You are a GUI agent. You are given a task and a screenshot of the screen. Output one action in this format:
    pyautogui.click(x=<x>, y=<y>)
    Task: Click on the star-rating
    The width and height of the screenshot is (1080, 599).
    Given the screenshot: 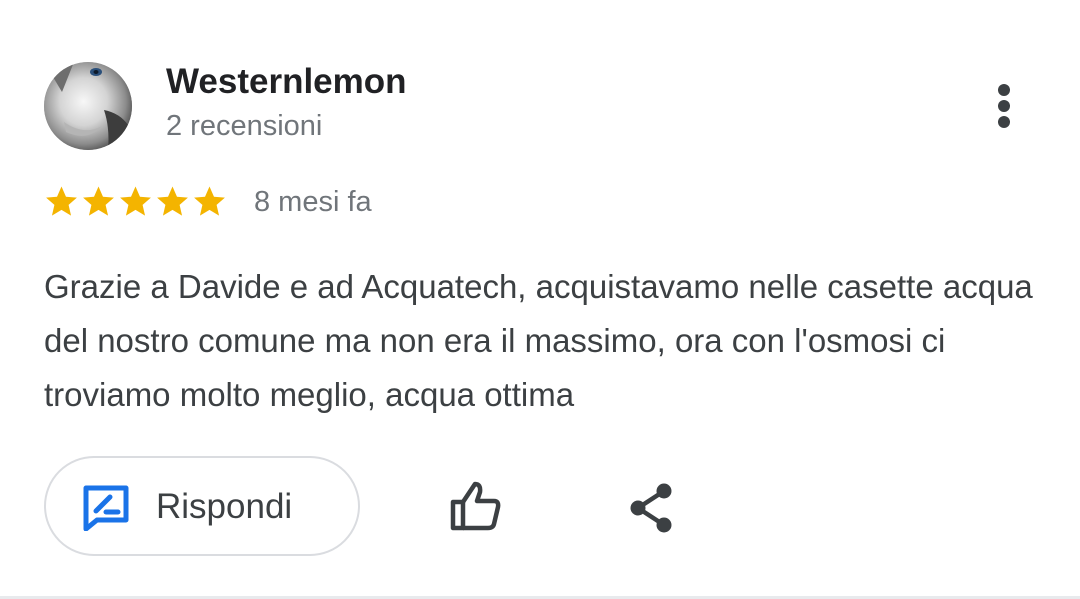 What is the action you would take?
    pyautogui.click(x=135, y=203)
    